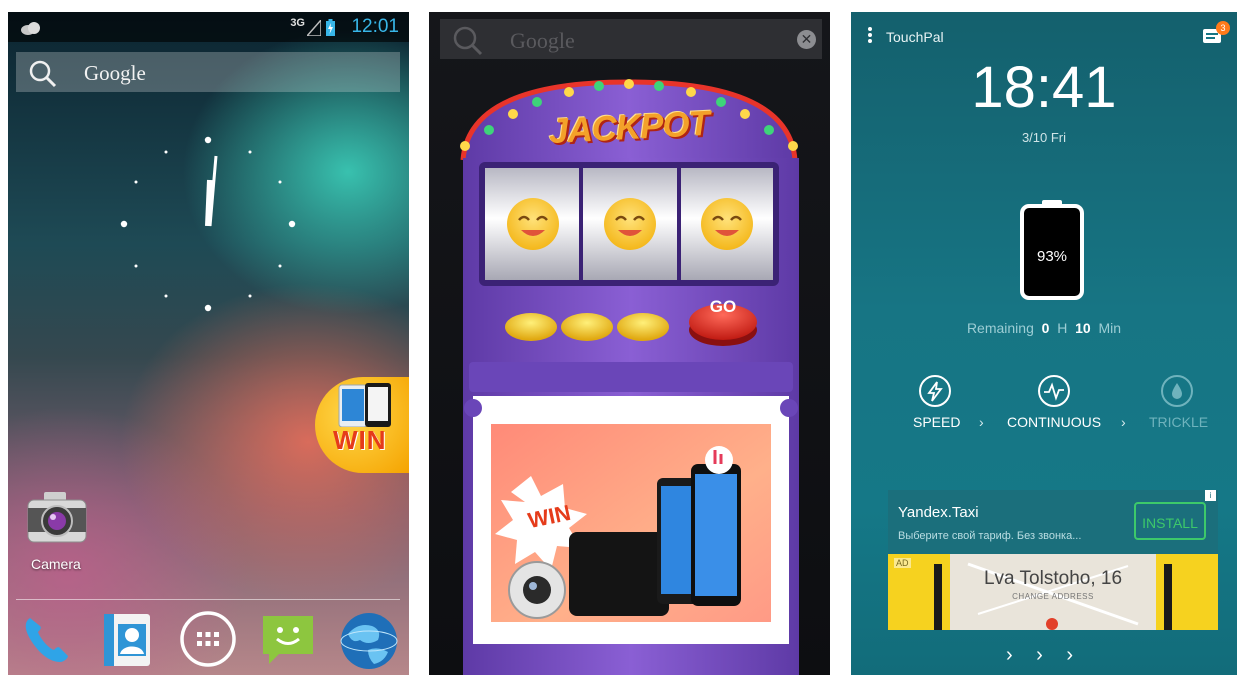 The width and height of the screenshot is (1245, 675). What do you see at coordinates (1062, 328) in the screenshot?
I see `remaining-h-unit: H` at bounding box center [1062, 328].